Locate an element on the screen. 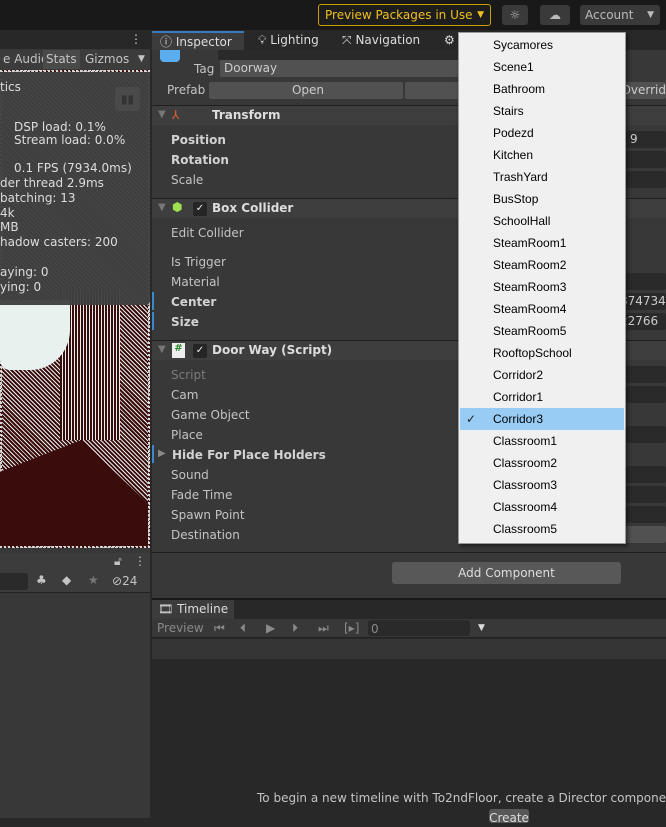 Image resolution: width=666 pixels, height=827 pixels. dropdown-option: Podezd is located at coordinates (542, 133).